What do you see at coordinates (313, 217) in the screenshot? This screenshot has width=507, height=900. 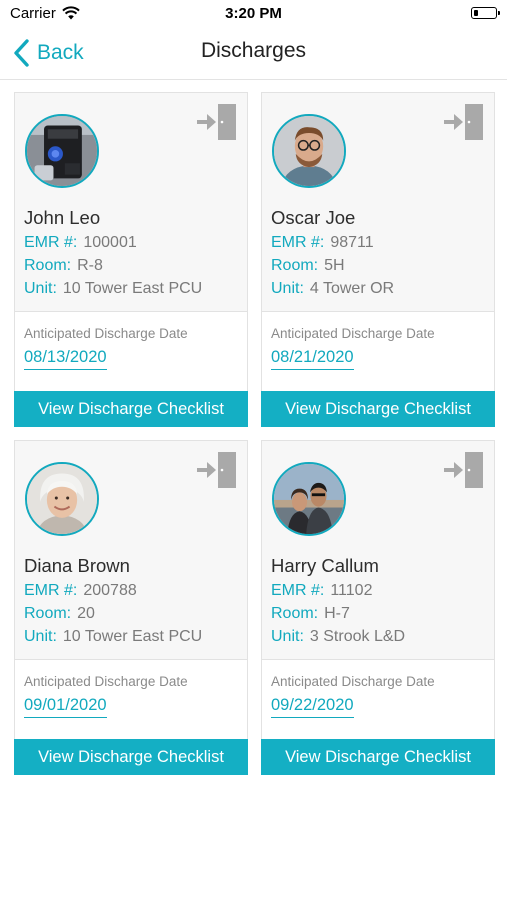 I see `patient-name: Oscar Joe` at bounding box center [313, 217].